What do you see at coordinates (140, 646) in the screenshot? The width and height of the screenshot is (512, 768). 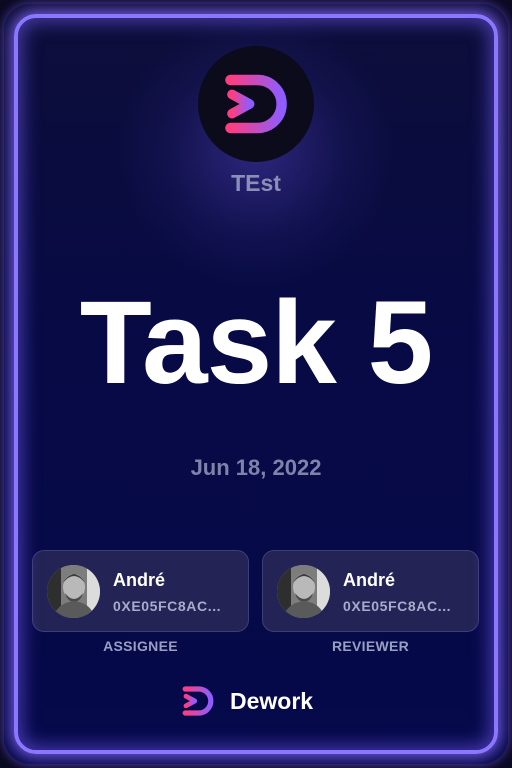 I see `assignee-role-label: ASSIGNEE` at bounding box center [140, 646].